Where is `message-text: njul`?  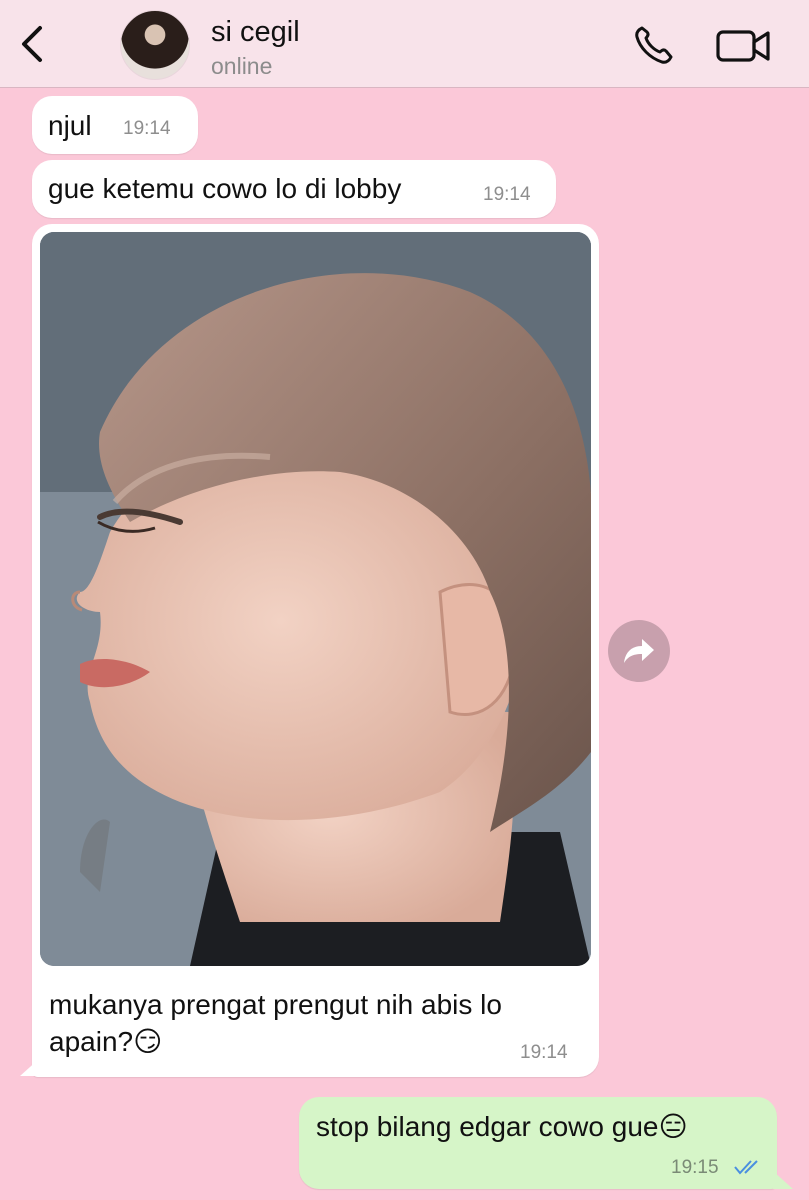 message-text: njul is located at coordinates (70, 125).